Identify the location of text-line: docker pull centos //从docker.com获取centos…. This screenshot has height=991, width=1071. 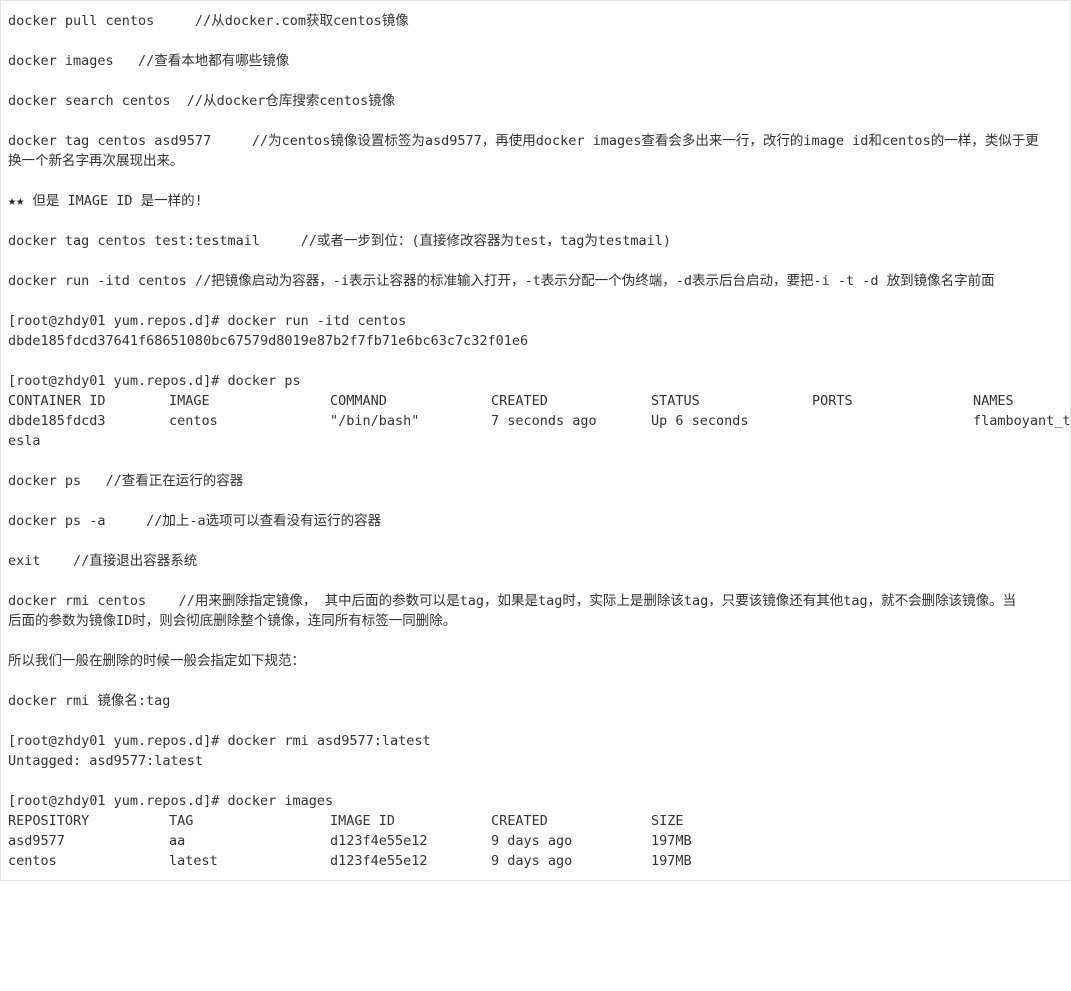
(208, 21).